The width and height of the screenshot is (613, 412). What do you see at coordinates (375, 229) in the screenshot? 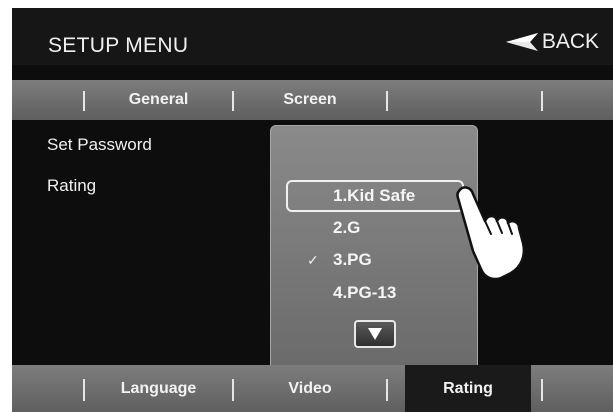
I see `rating-option-g: 2.G` at bounding box center [375, 229].